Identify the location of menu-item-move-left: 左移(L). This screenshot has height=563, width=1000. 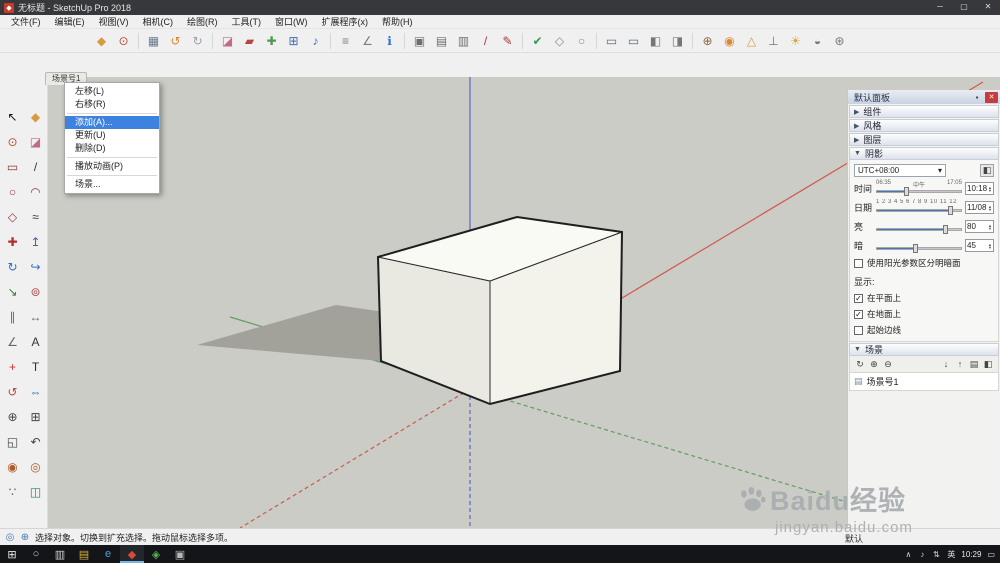
(112, 91).